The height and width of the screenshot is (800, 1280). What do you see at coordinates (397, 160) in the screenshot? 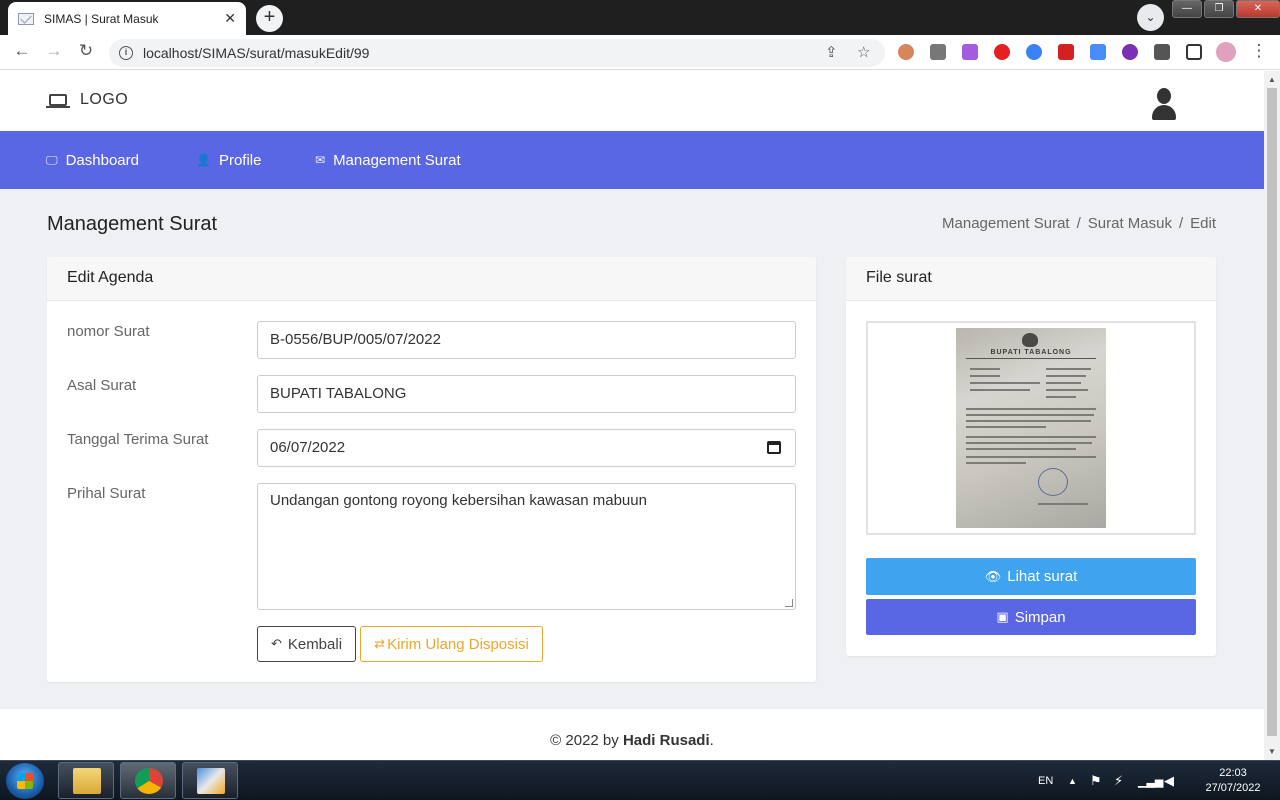
I see `nav-item-label: Management Surat` at bounding box center [397, 160].